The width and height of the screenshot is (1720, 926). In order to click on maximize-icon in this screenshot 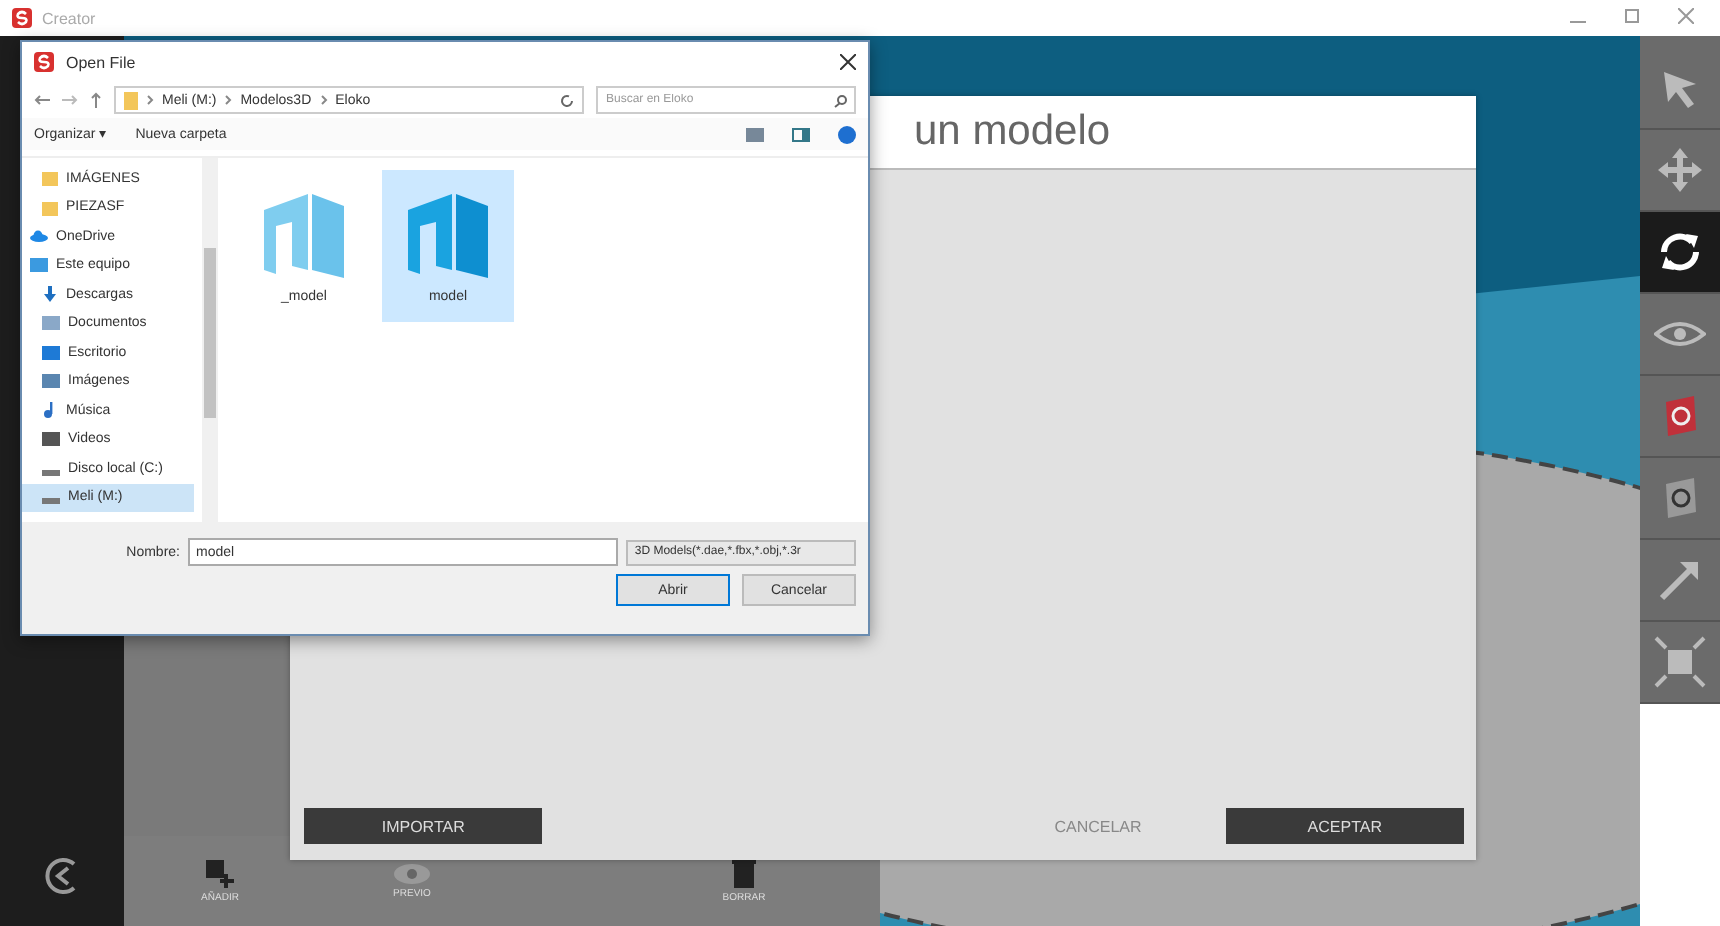, I will do `click(1632, 16)`.